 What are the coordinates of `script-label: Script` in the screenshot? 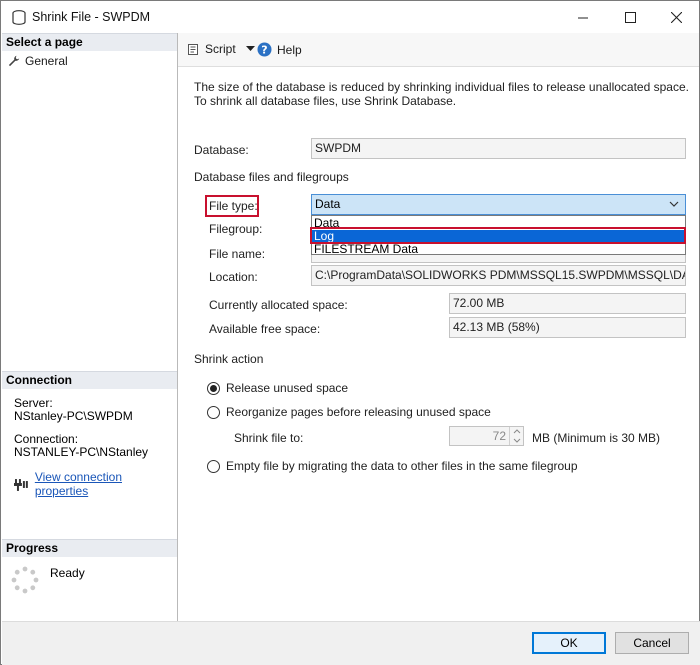 It's located at (220, 49).